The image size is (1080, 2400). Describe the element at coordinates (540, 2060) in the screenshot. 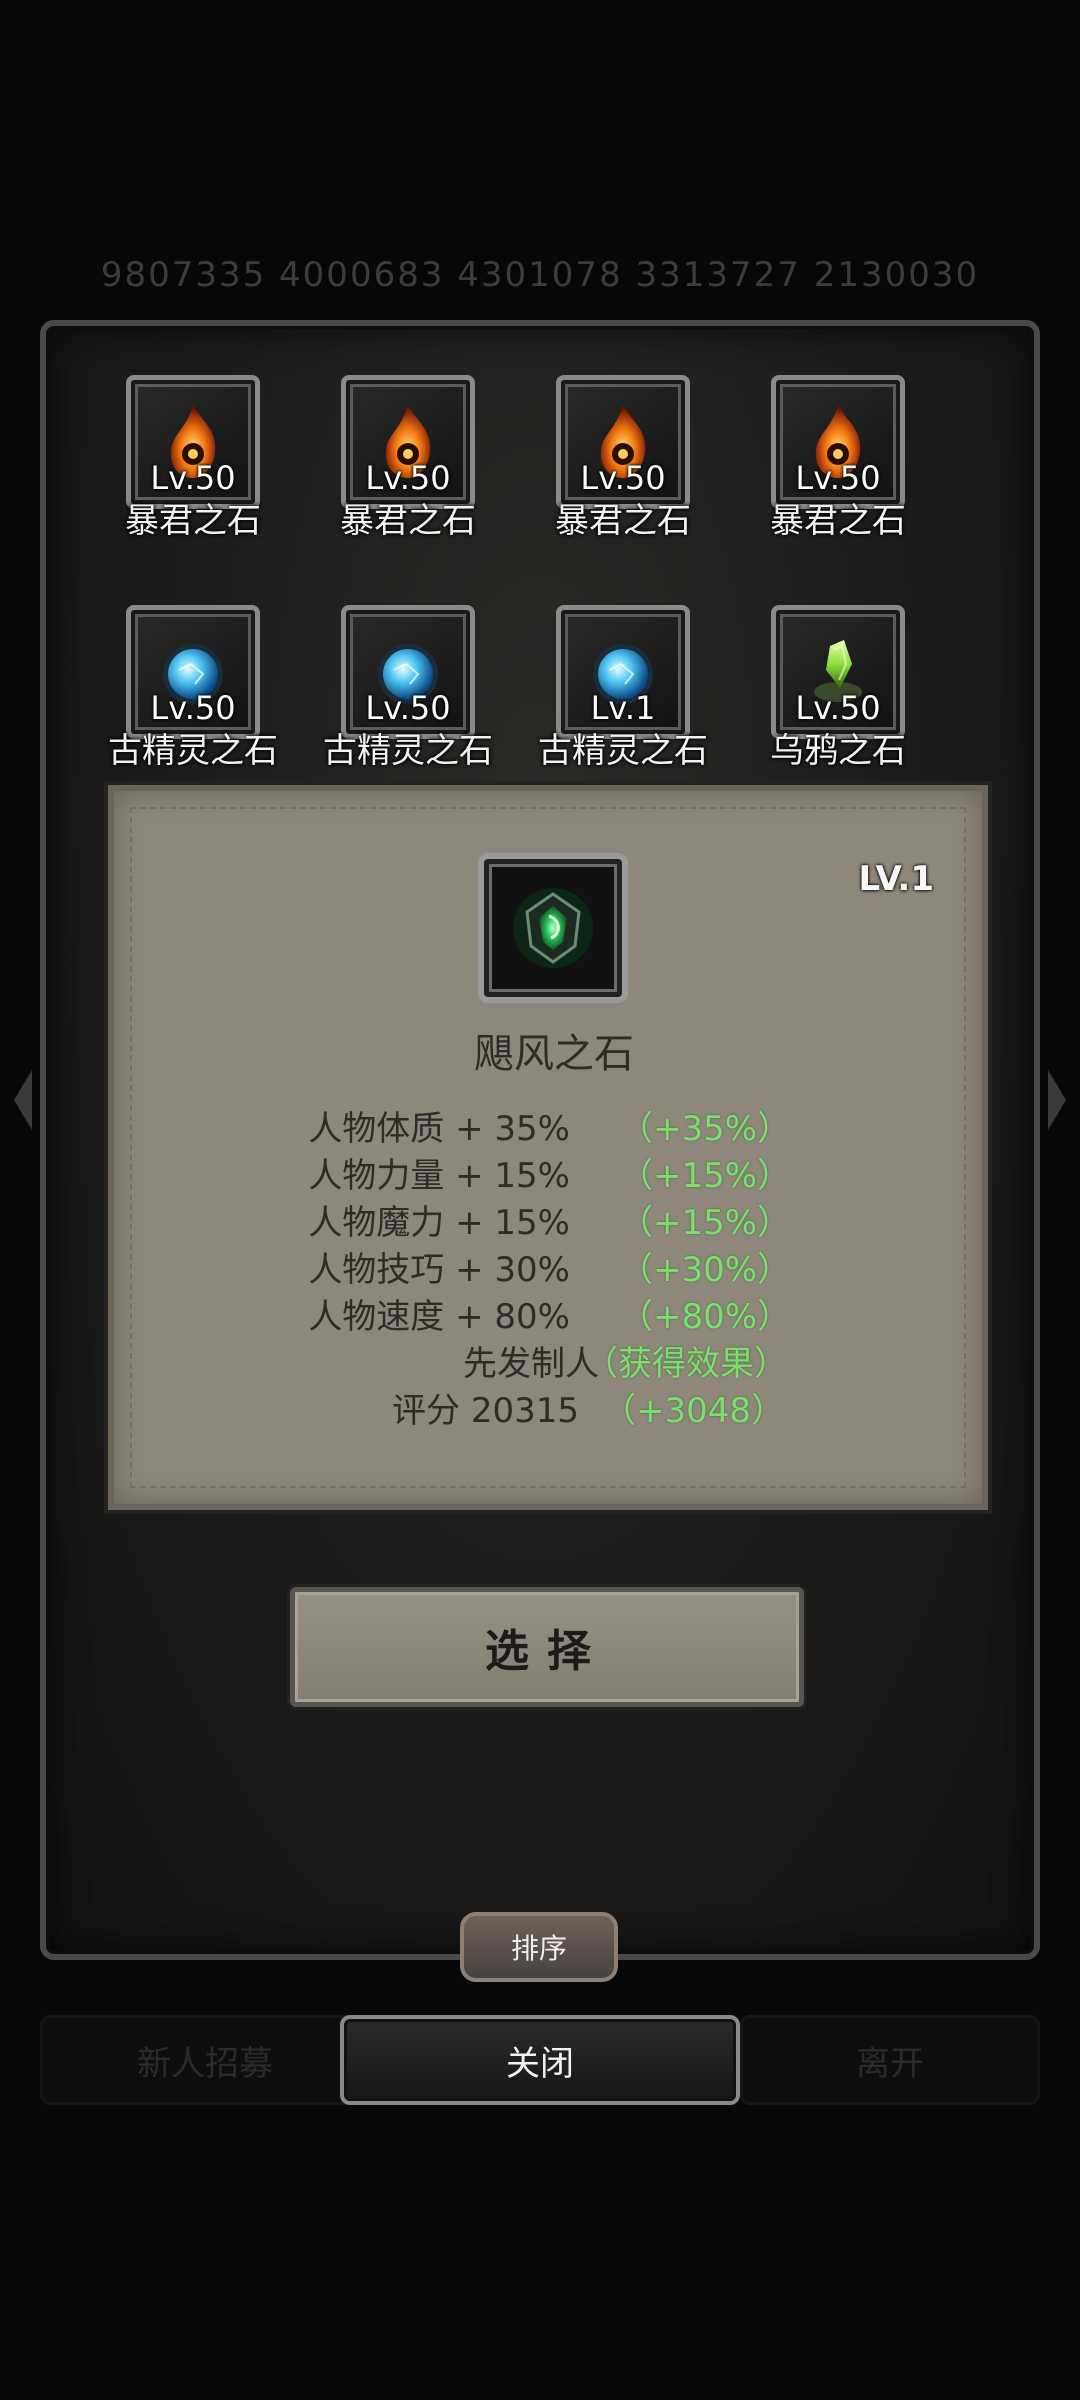

I see `close-button: 关闭` at that location.